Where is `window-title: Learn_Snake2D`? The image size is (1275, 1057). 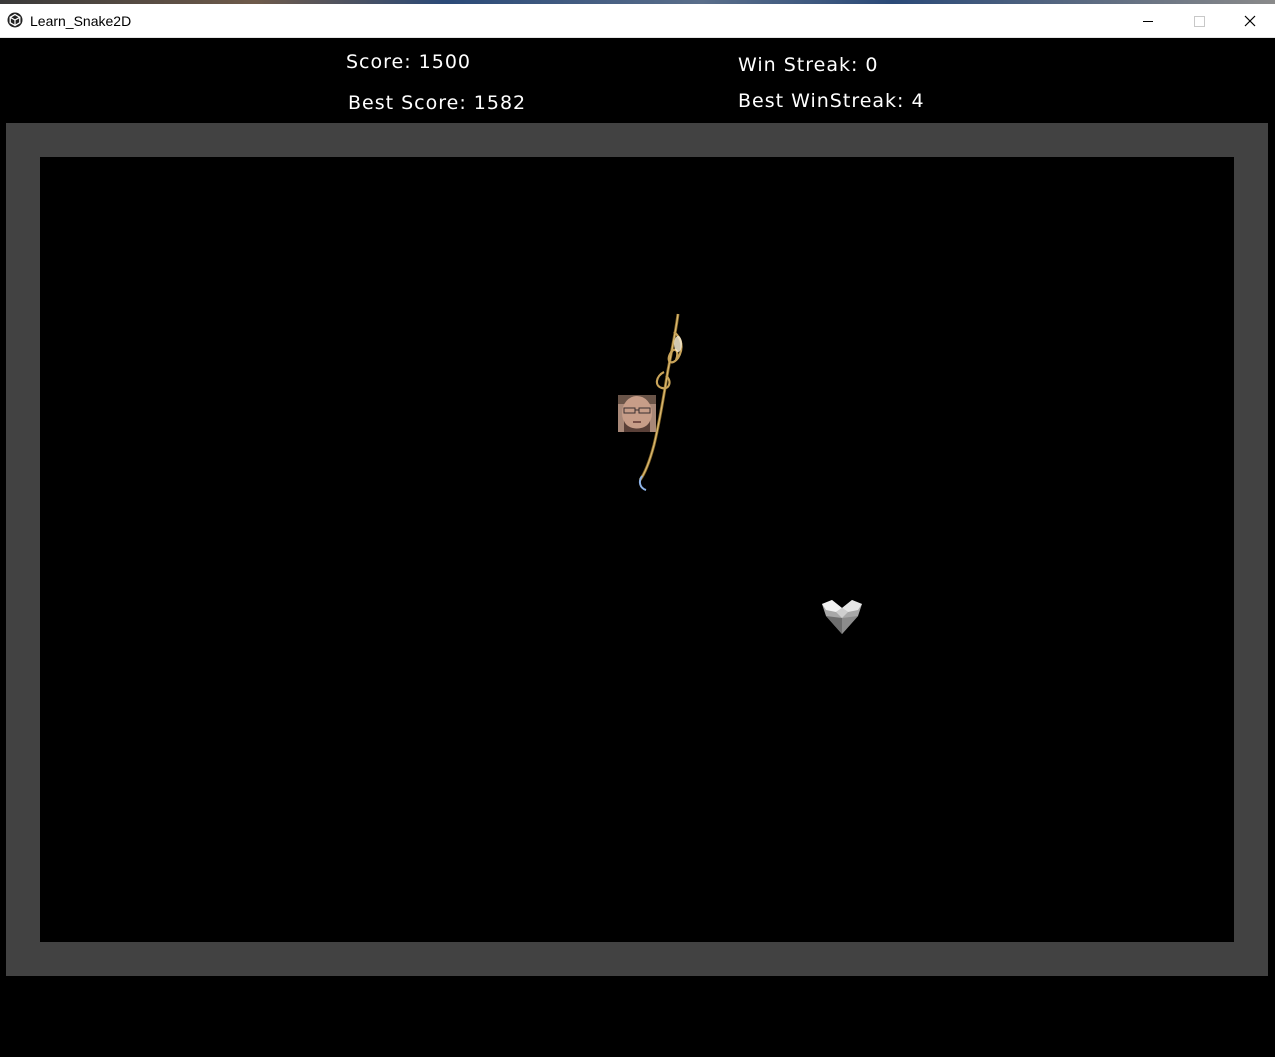 window-title: Learn_Snake2D is located at coordinates (81, 21).